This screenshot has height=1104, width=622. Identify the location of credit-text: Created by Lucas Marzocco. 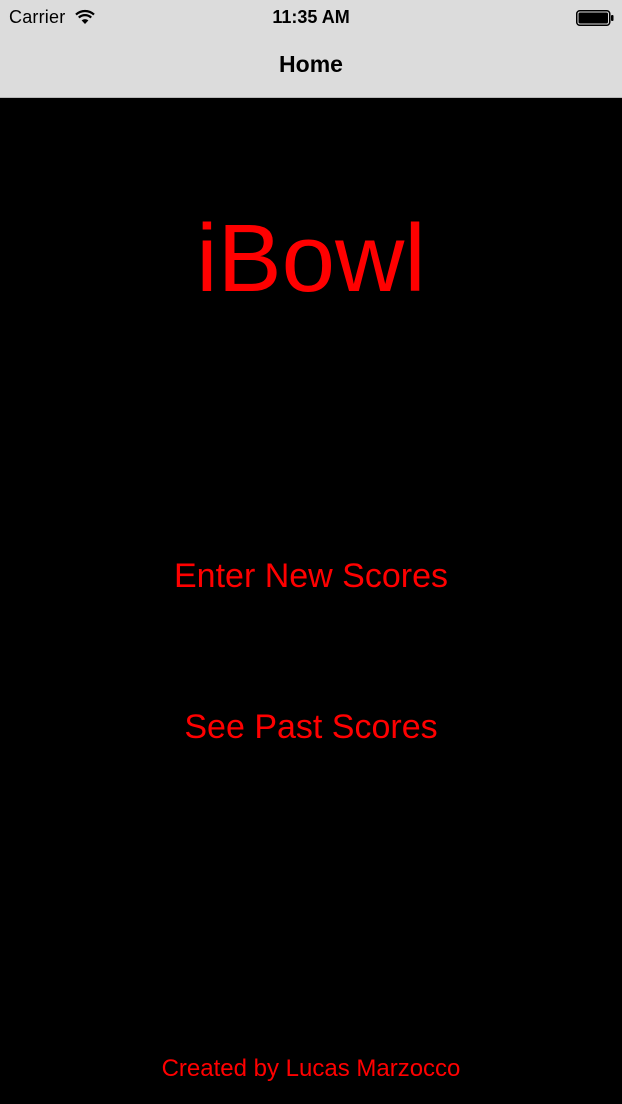
(311, 1068).